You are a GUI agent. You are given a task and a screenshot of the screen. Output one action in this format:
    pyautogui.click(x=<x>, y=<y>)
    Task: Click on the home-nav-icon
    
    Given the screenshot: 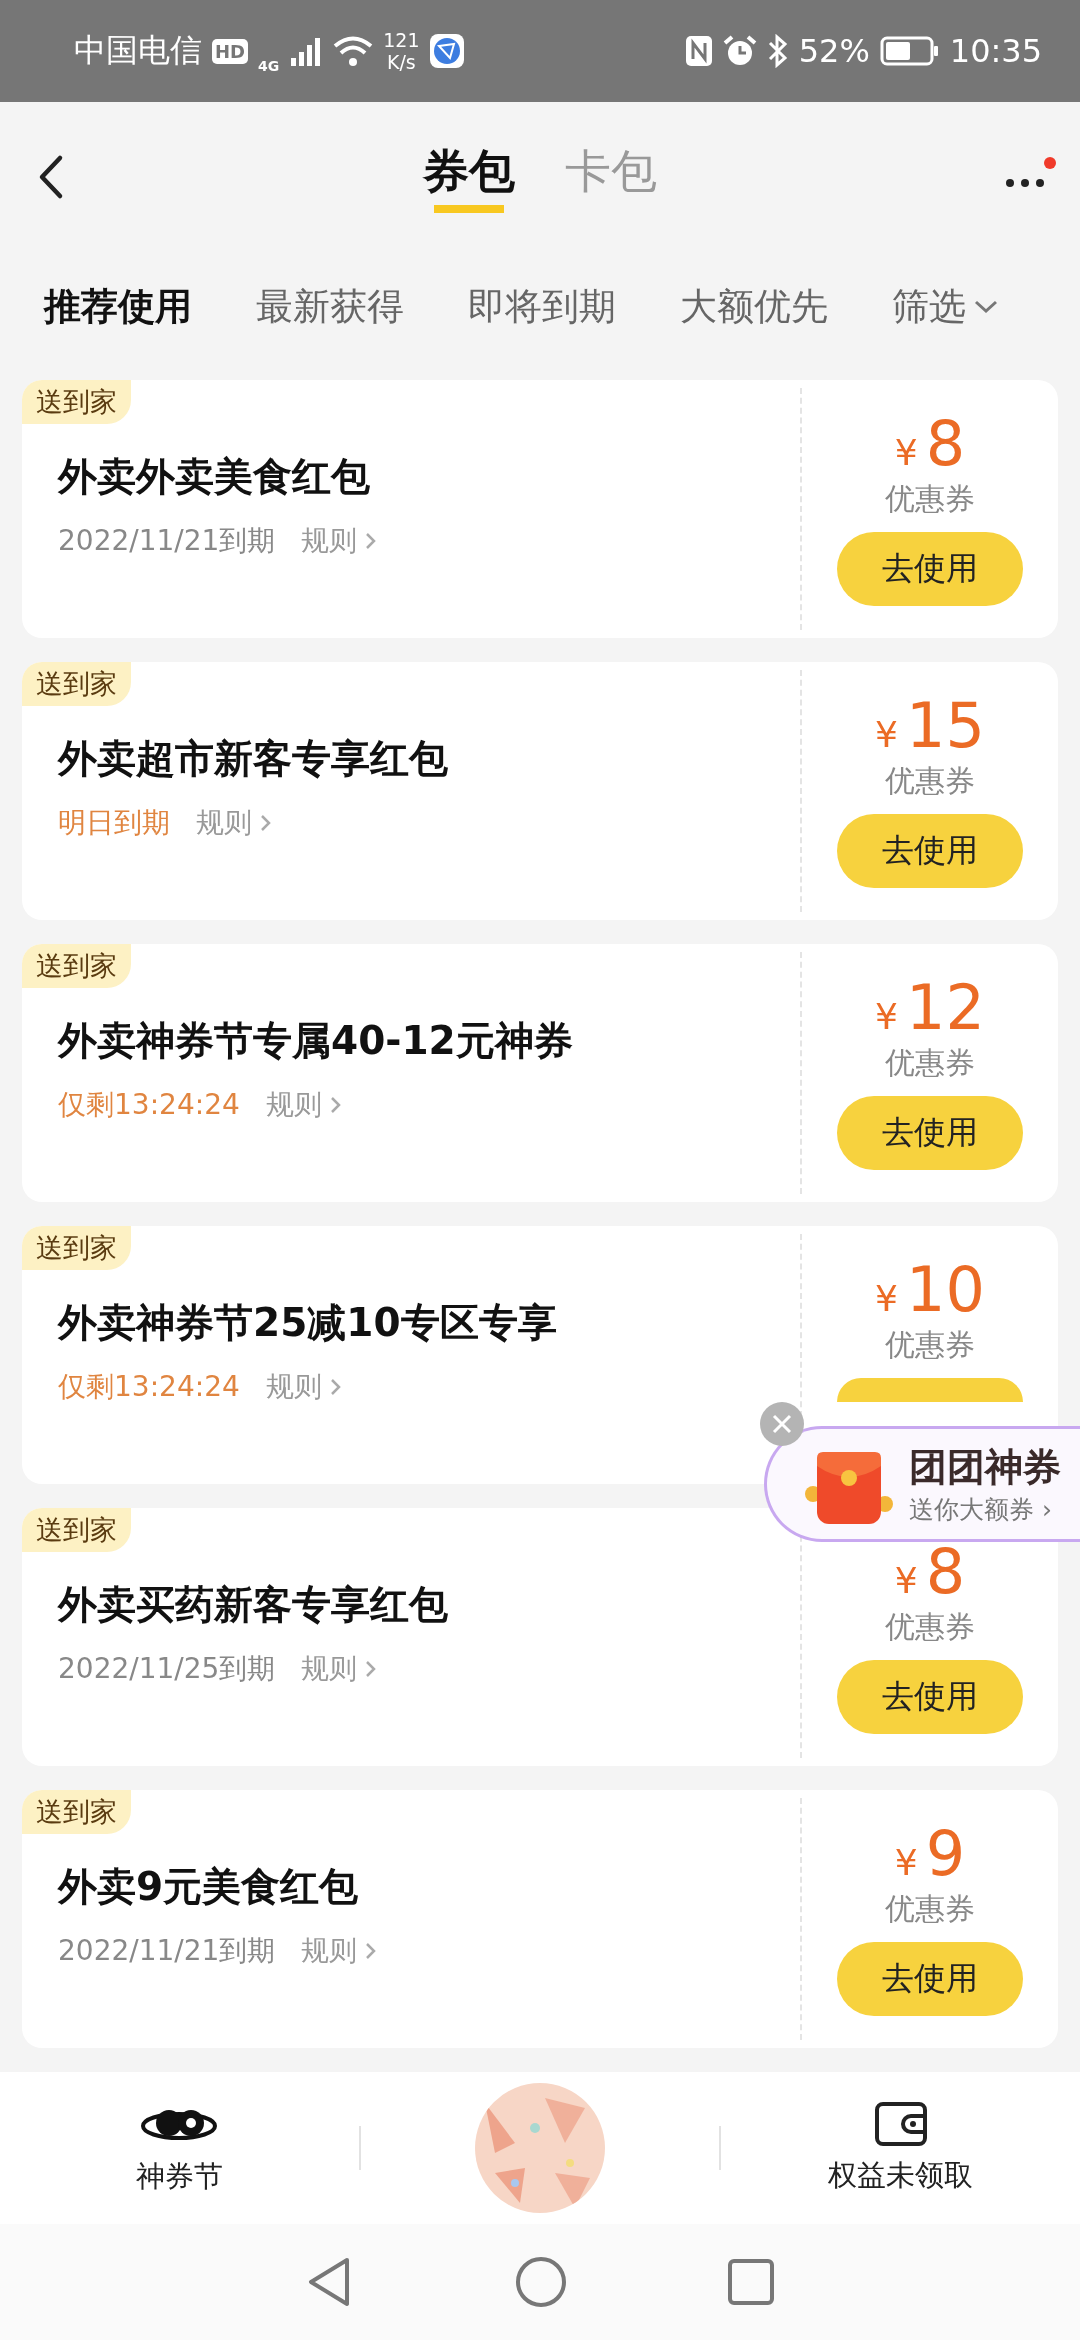 What is the action you would take?
    pyautogui.click(x=541, y=2282)
    